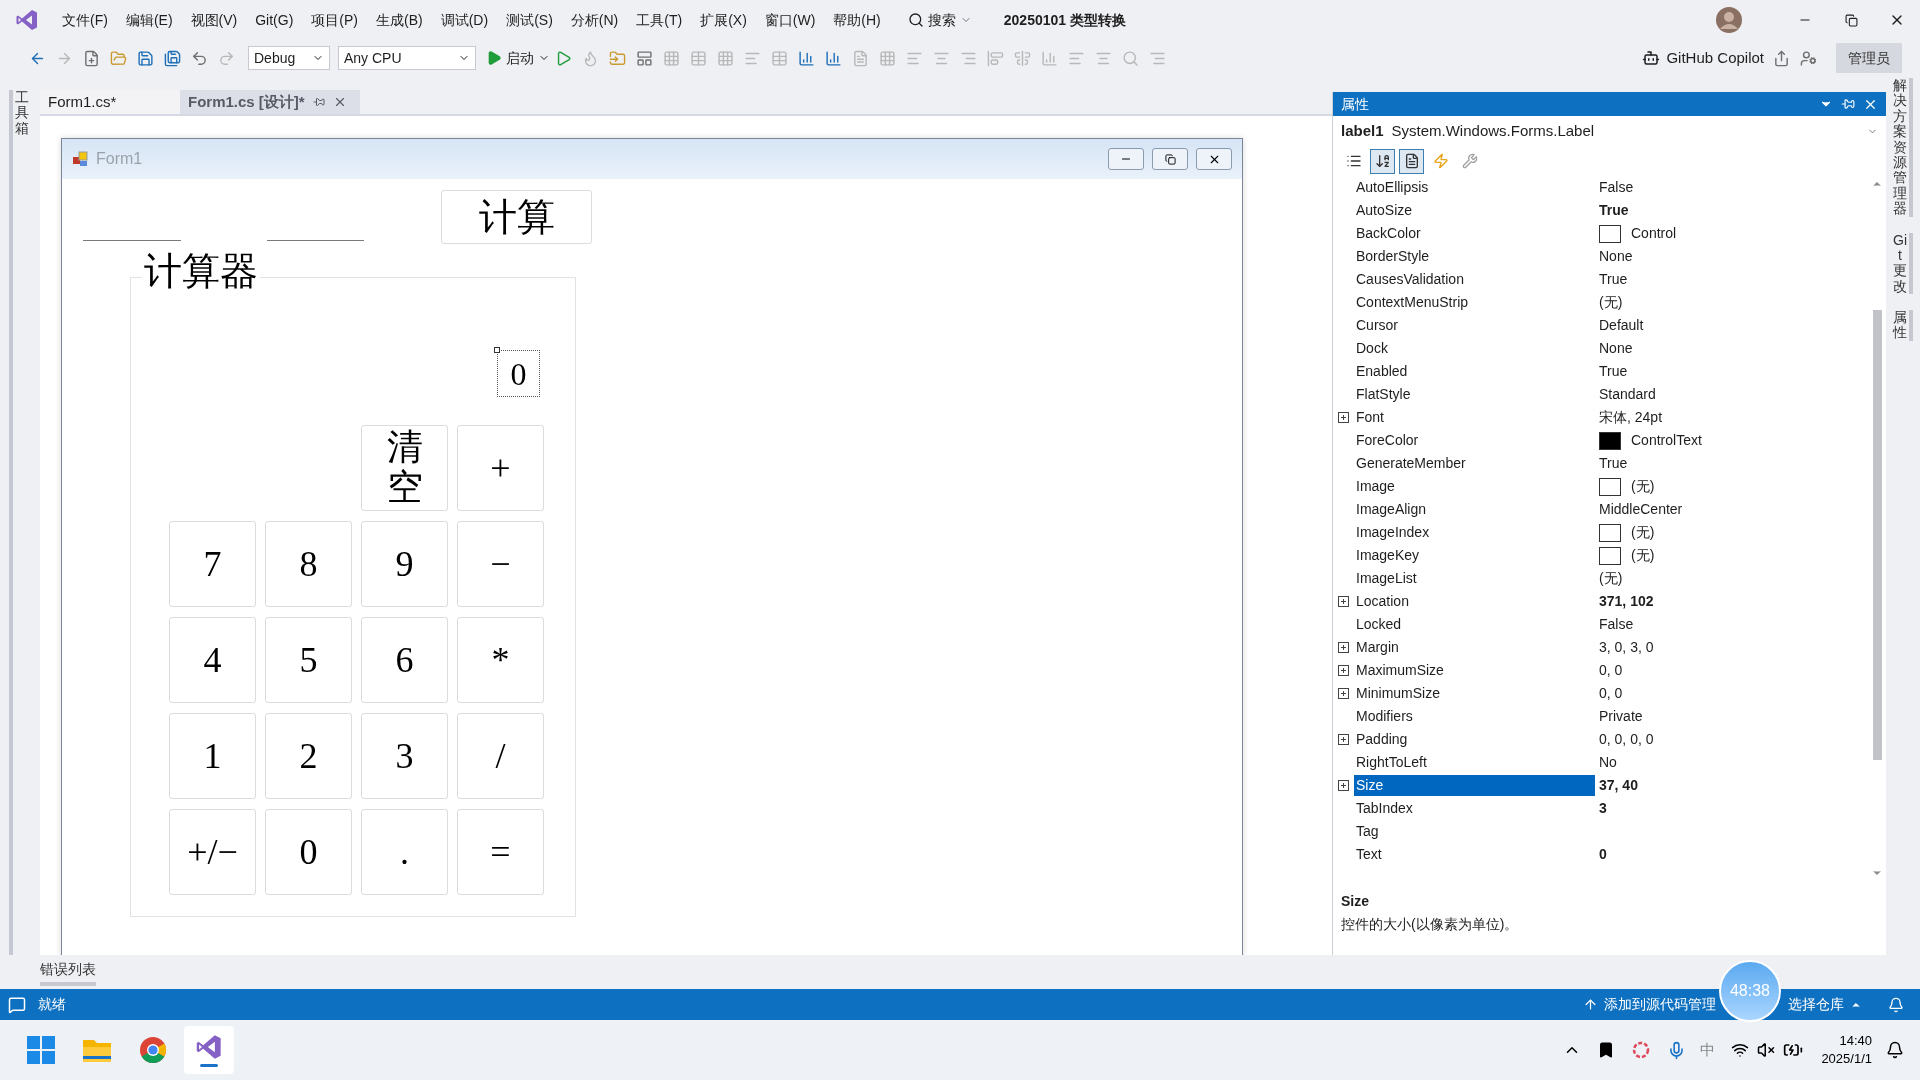  What do you see at coordinates (1851, 20) in the screenshot?
I see `restore-icon` at bounding box center [1851, 20].